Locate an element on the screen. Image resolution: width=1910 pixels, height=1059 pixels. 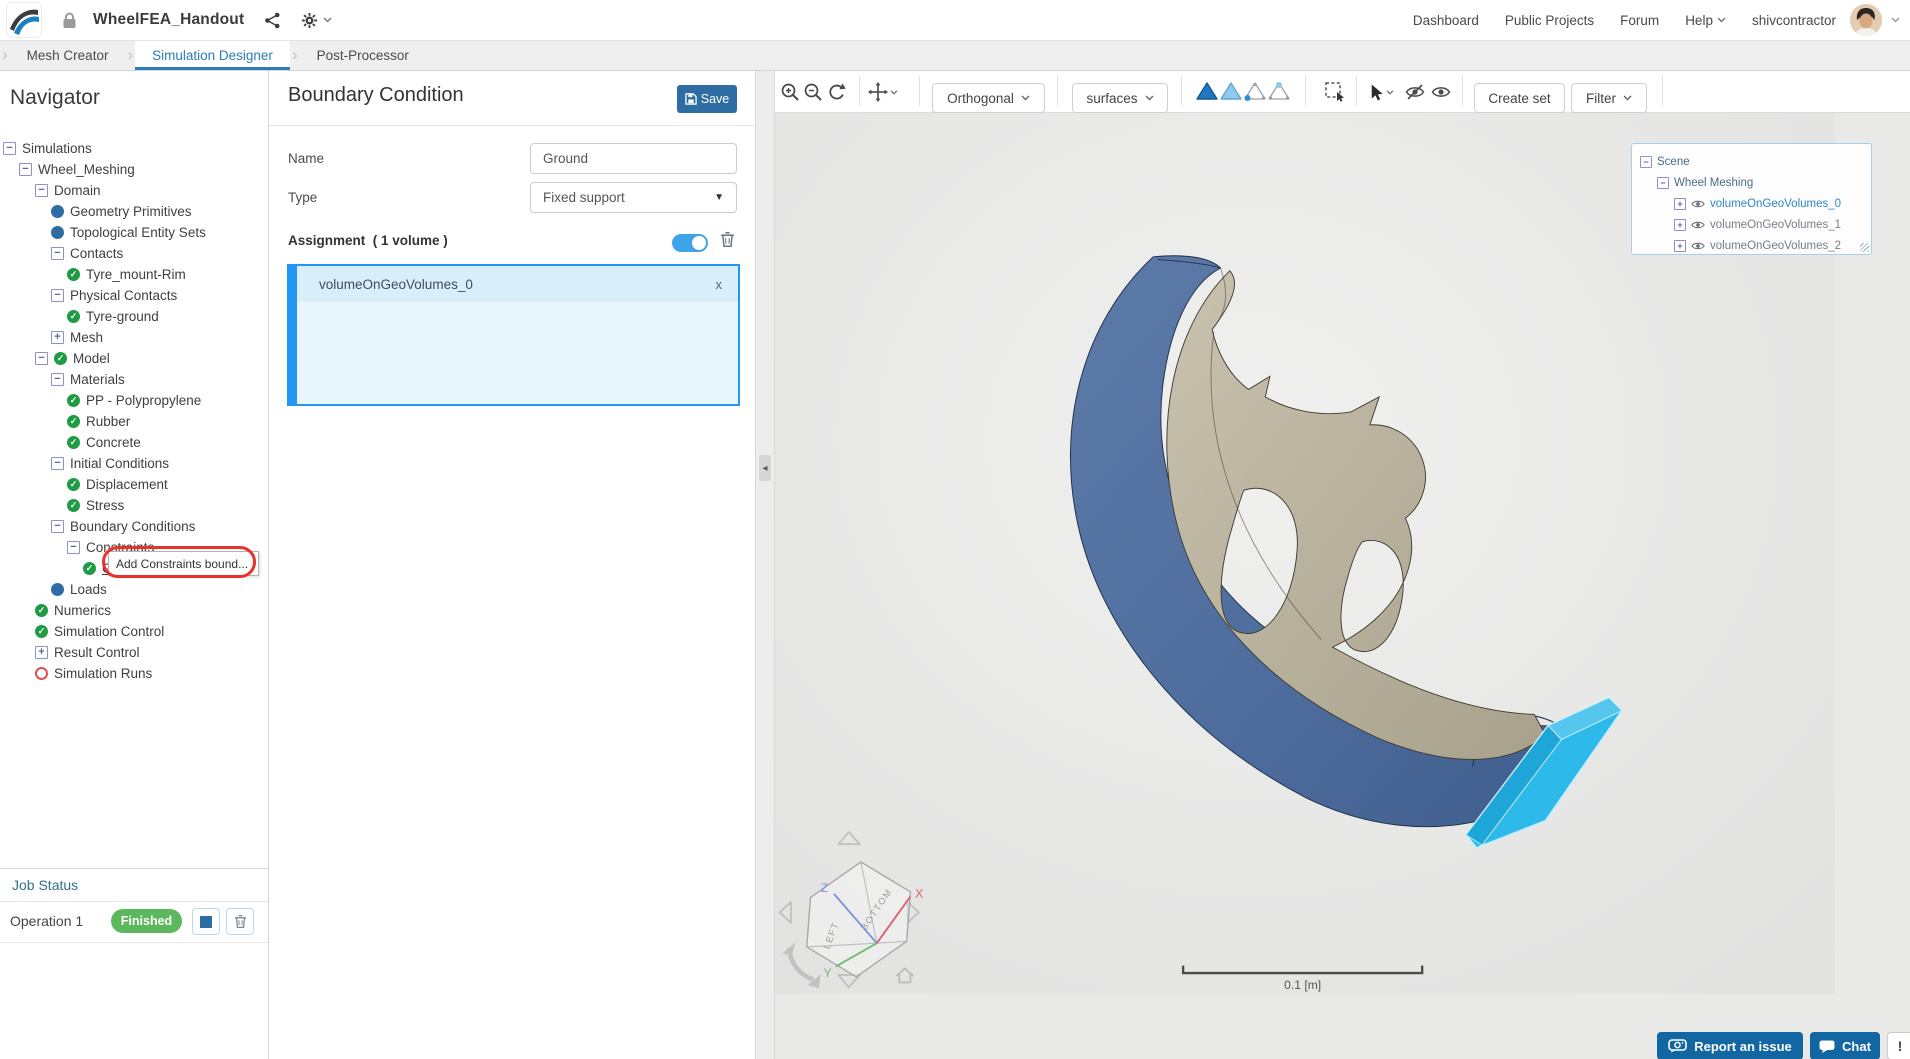
job-delete-button is located at coordinates (240, 921).